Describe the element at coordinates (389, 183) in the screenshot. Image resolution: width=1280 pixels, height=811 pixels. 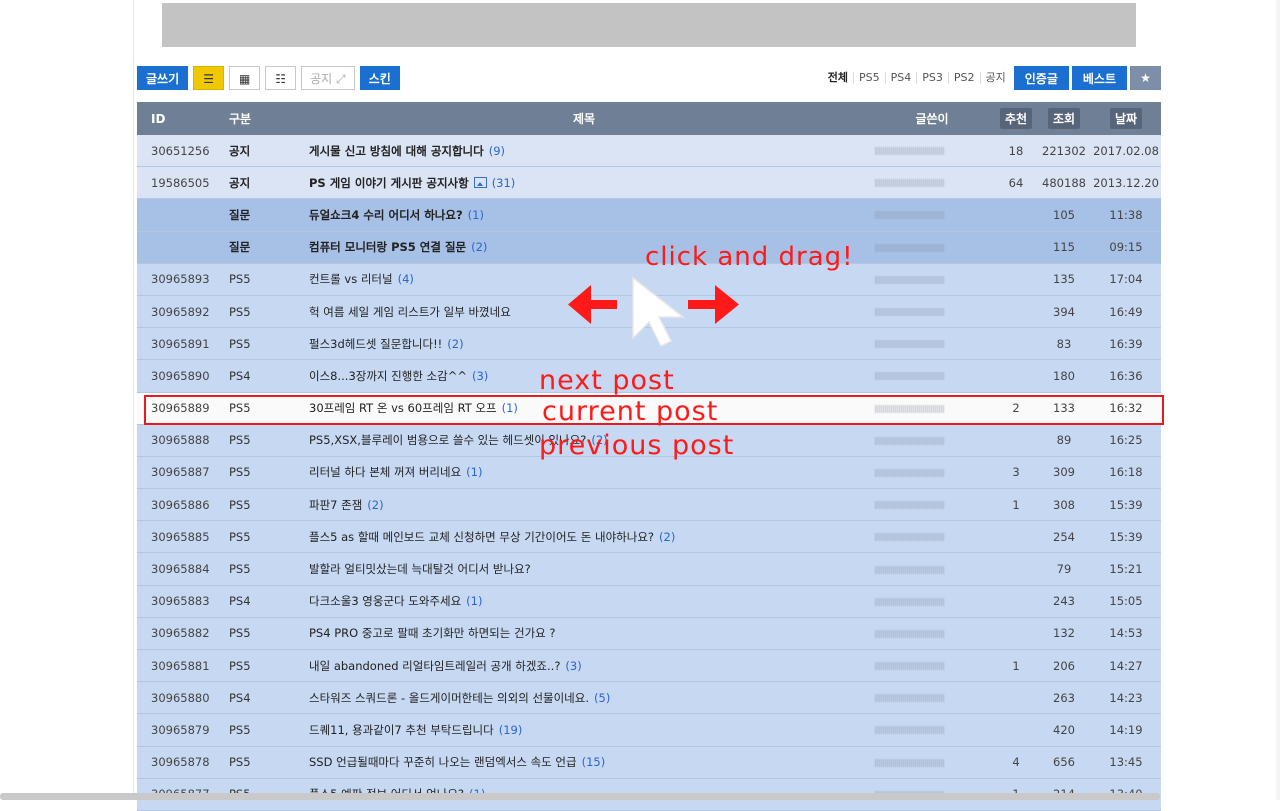
I see `post-title-link: PS 게임 이야기 게시판 공지사항` at that location.